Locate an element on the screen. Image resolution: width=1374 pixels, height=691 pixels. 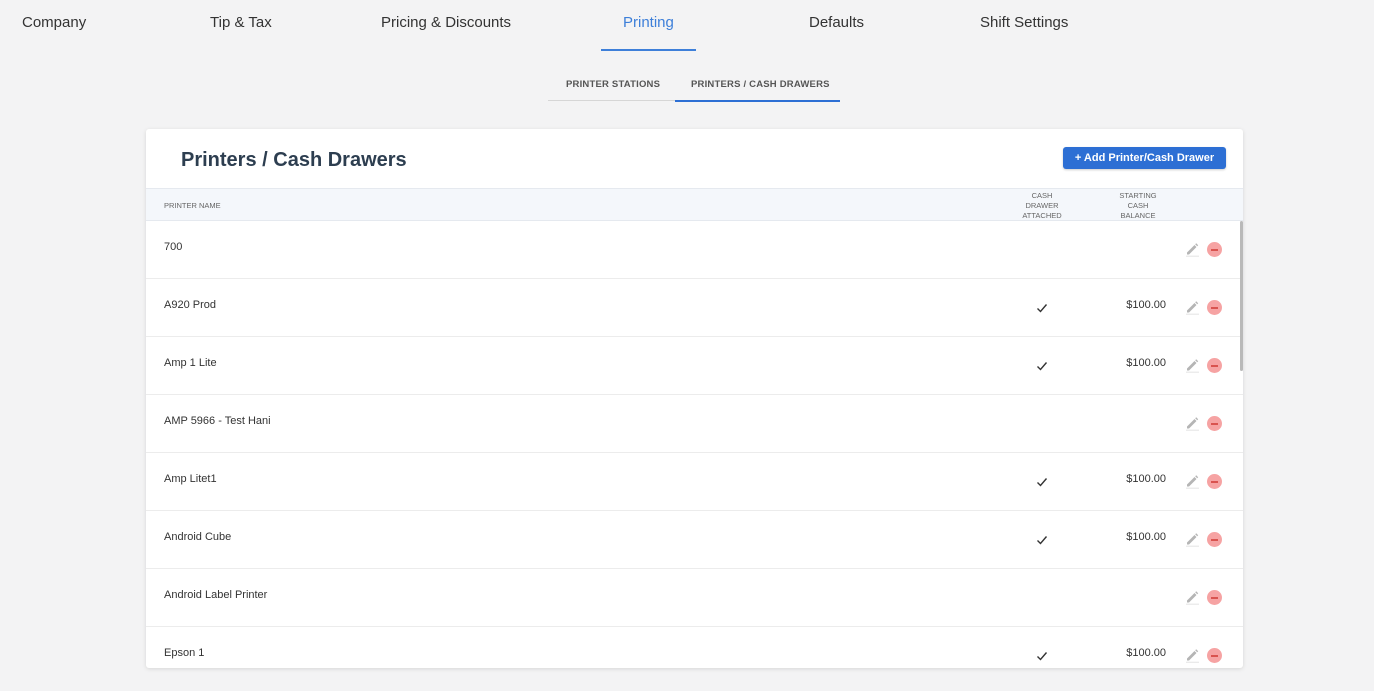
tab-company: Company is located at coordinates (54, 33).